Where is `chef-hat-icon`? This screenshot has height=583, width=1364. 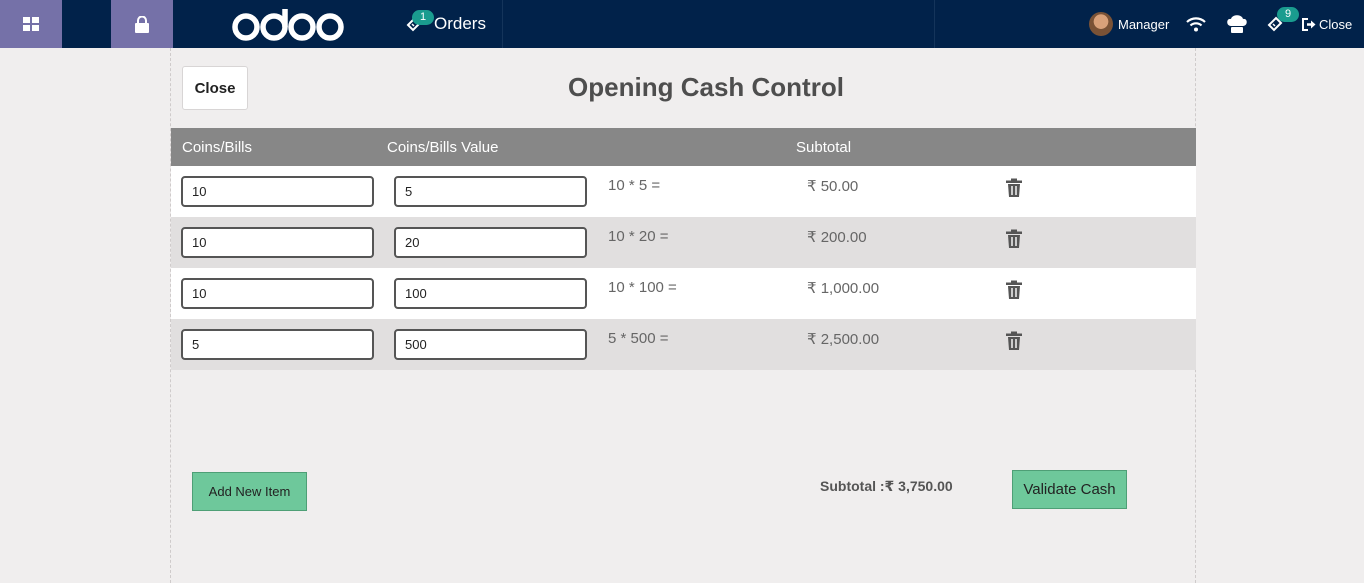 chef-hat-icon is located at coordinates (1237, 24).